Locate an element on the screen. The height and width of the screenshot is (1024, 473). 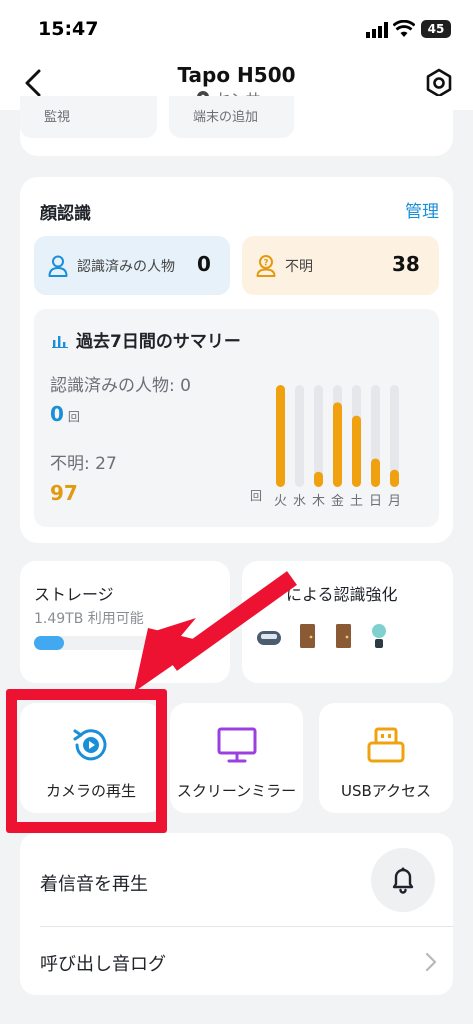
chart-bar-track is located at coordinates (299, 436).